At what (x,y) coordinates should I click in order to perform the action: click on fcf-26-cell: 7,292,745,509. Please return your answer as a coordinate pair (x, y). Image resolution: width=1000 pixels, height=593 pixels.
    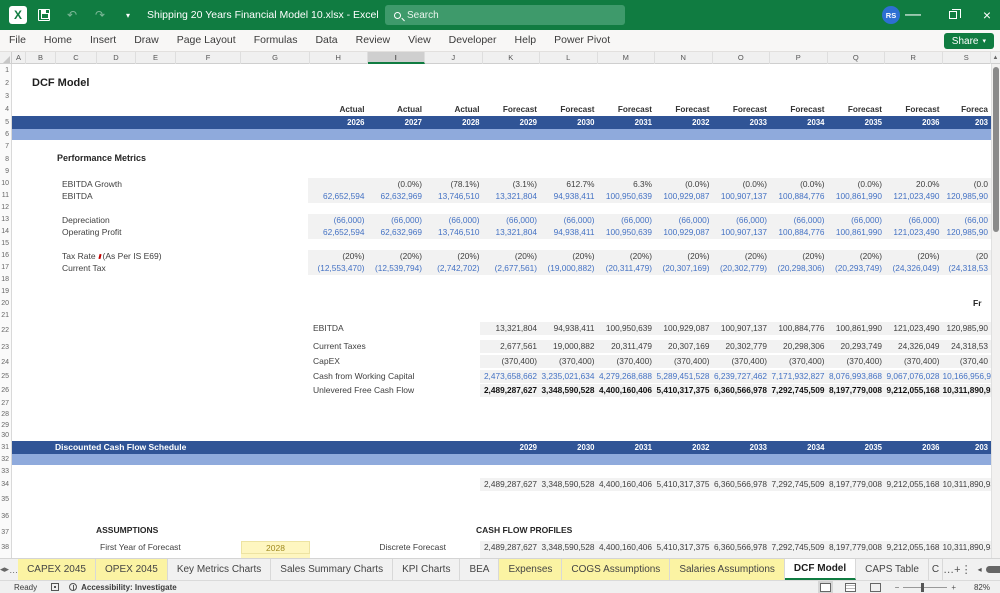
    Looking at the image, I should click on (799, 390).